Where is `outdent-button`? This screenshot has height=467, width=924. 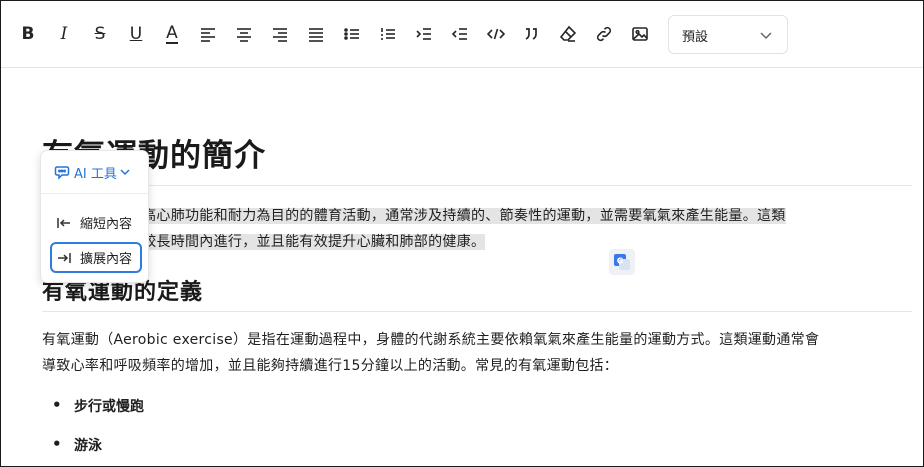
outdent-button is located at coordinates (460, 34).